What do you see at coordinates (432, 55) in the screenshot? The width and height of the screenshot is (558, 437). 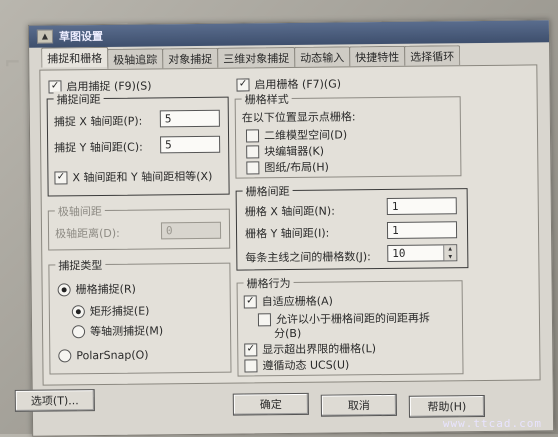 I see `tab-selection-cycling: 选择循环` at bounding box center [432, 55].